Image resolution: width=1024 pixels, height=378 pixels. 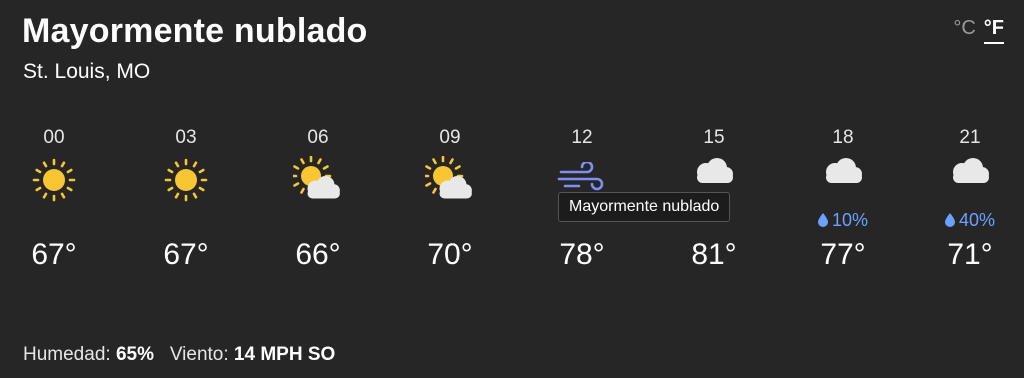 I want to click on hour-column: 06 66°, so click(x=318, y=198).